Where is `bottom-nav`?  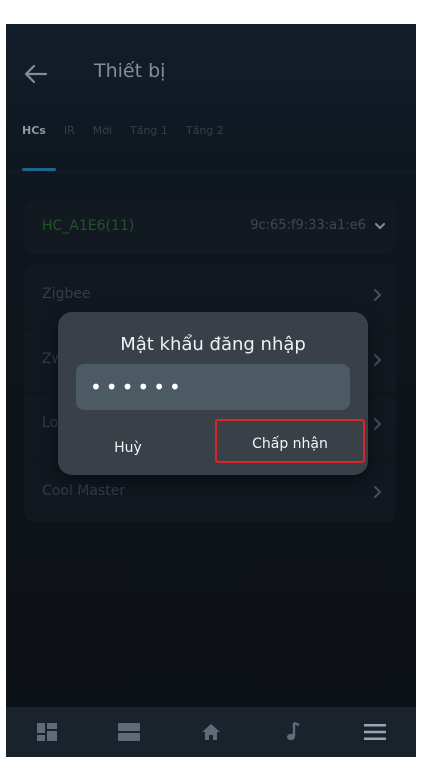 bottom-nav is located at coordinates (211, 732).